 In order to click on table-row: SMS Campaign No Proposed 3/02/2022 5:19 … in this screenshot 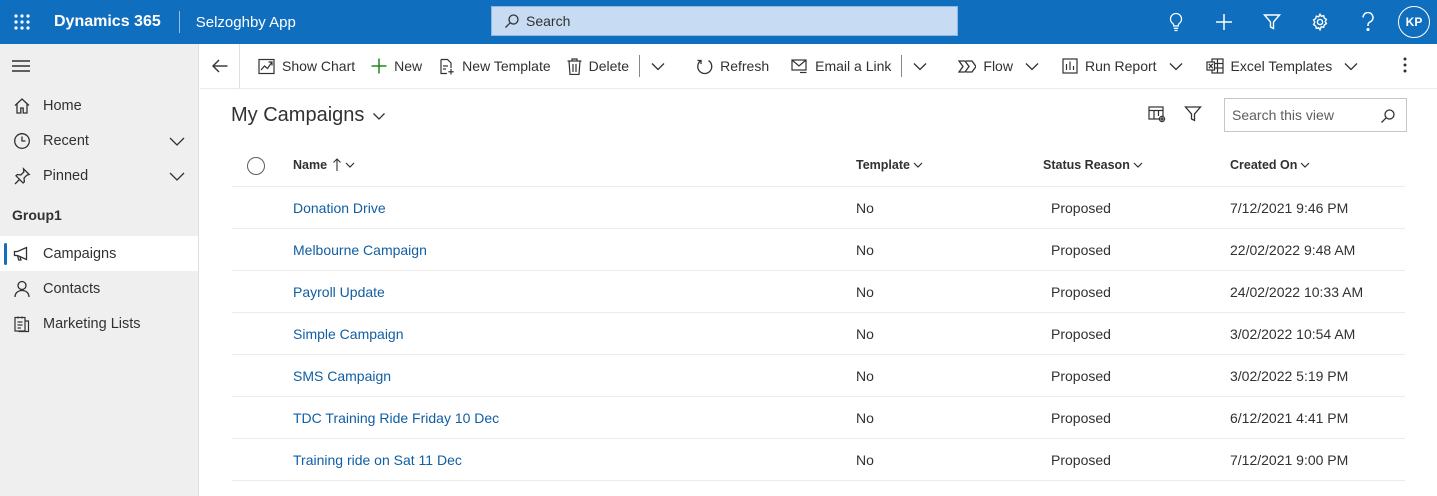, I will do `click(818, 376)`.